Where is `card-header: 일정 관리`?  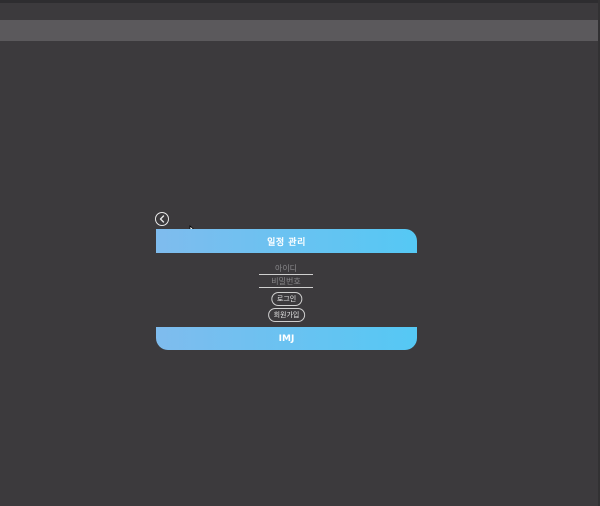 card-header: 일정 관리 is located at coordinates (286, 241).